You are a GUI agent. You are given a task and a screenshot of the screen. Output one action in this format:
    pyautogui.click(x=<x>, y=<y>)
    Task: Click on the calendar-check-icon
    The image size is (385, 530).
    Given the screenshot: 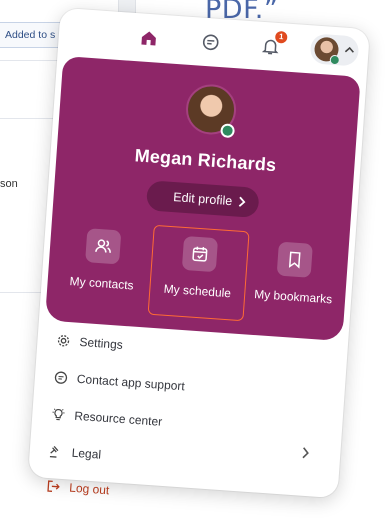 What is the action you would take?
    pyautogui.click(x=200, y=254)
    